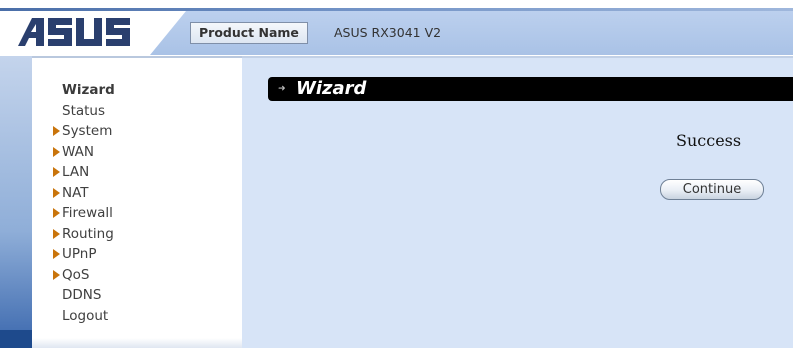 The width and height of the screenshot is (793, 348). I want to click on sidebar-item-ddns: DDNS, so click(80, 295).